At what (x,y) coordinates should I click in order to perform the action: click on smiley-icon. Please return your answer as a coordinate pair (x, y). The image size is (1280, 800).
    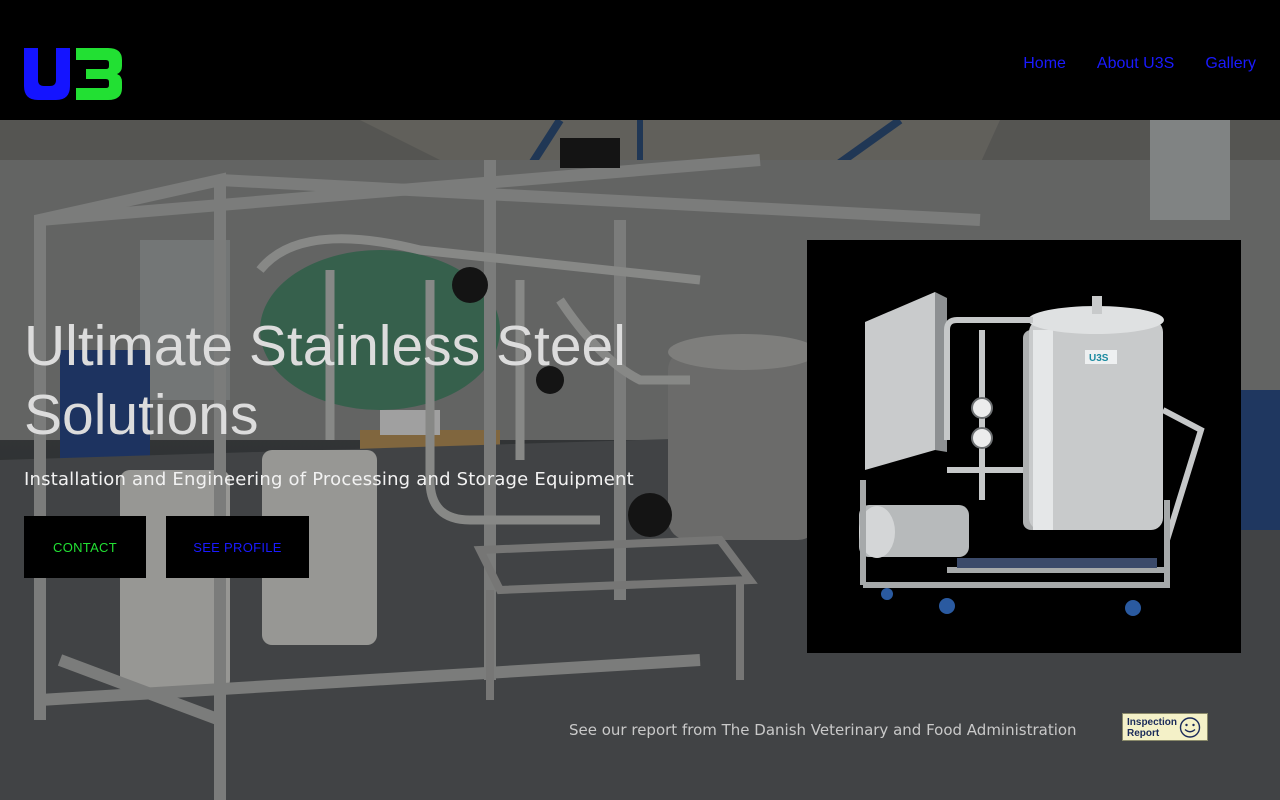
    Looking at the image, I should click on (1190, 727).